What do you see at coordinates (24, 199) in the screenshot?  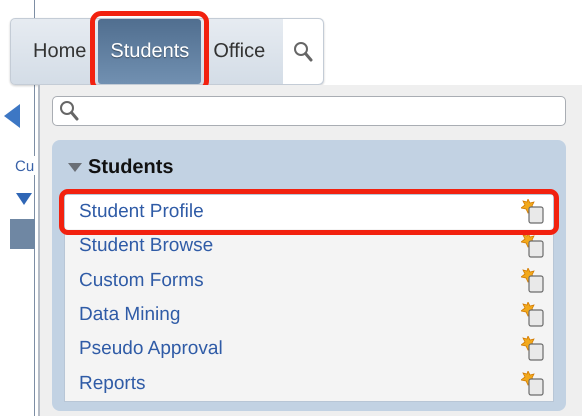 I see `expand-triangle-icon` at bounding box center [24, 199].